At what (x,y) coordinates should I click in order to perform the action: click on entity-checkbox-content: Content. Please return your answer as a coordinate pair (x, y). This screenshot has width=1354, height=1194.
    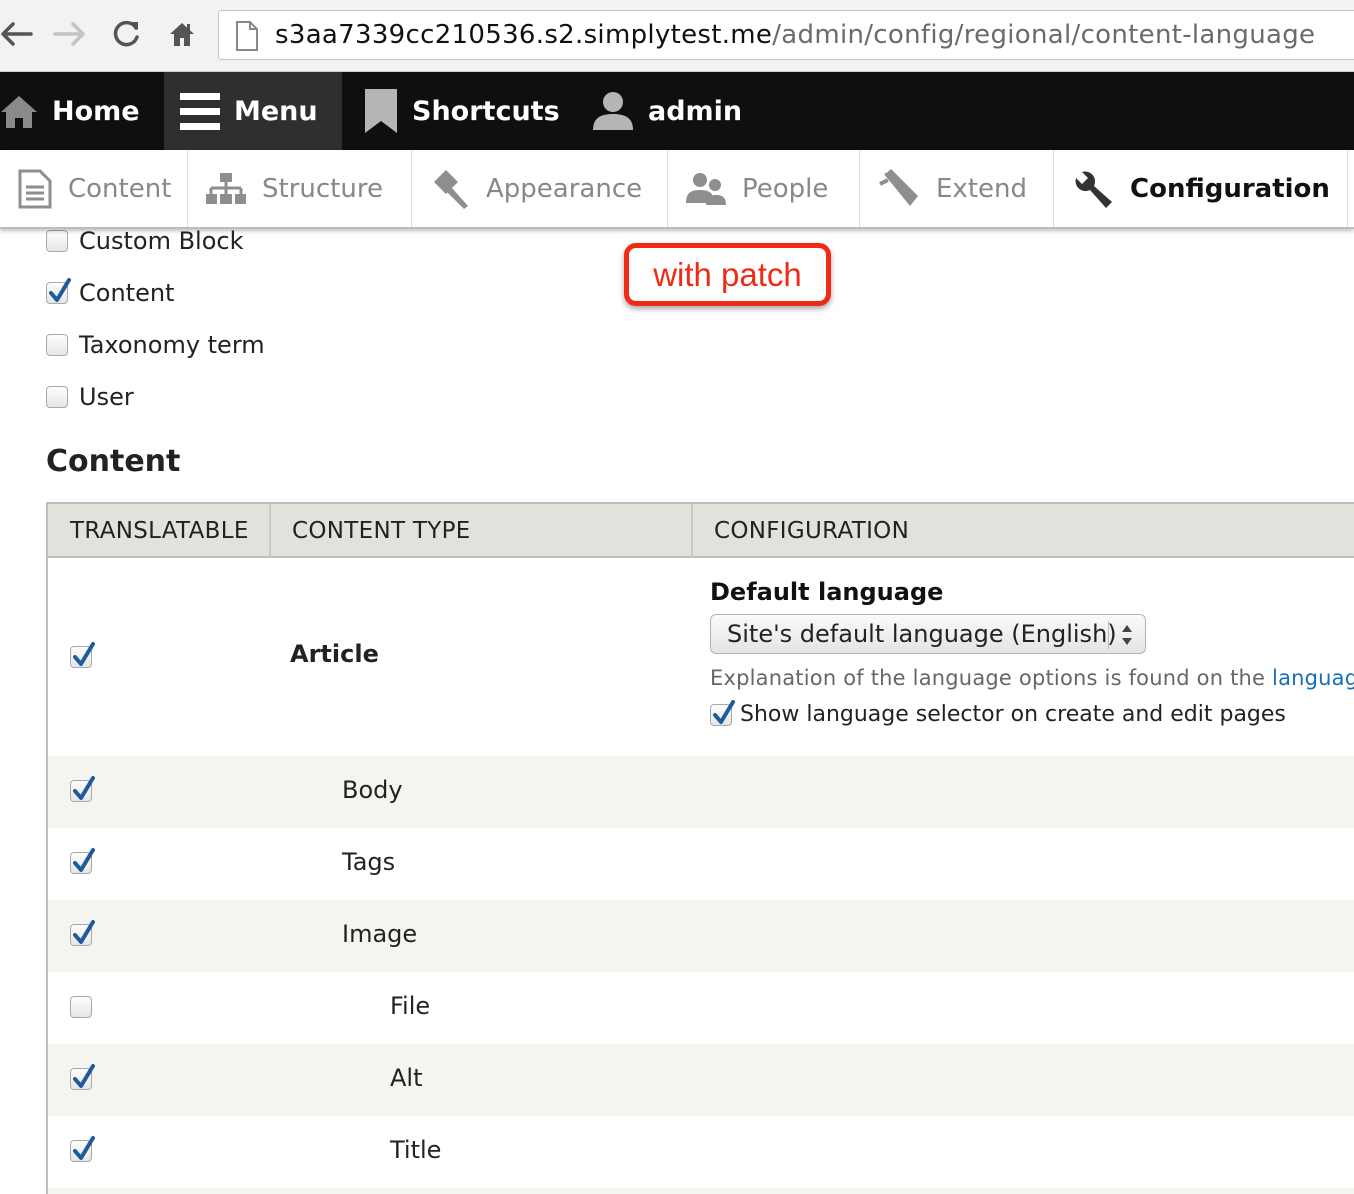
    Looking at the image, I should click on (110, 293).